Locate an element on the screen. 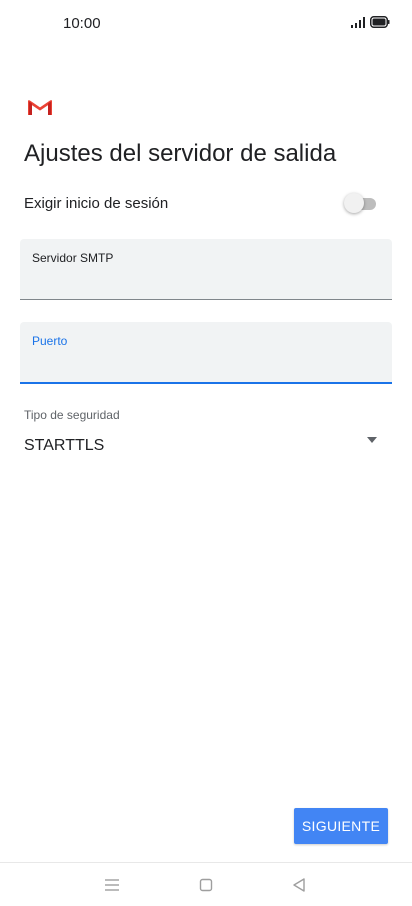 Image resolution: width=412 pixels, height=906 pixels. menu-icon is located at coordinates (112, 885).